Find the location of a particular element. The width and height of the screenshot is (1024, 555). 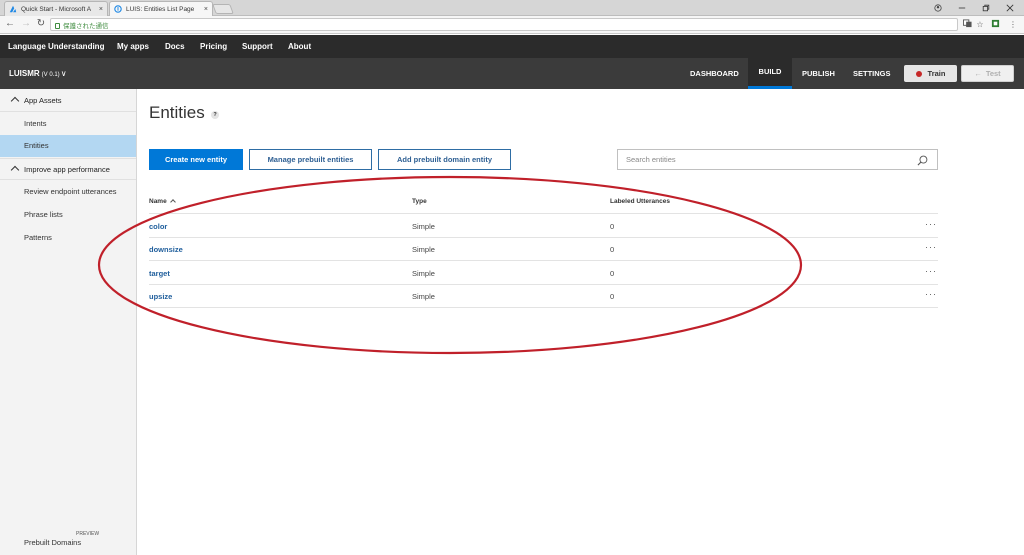

tab-build: BUILD is located at coordinates (770, 73).